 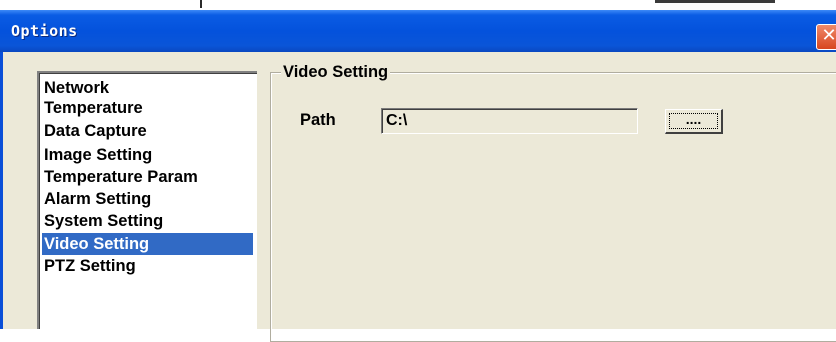 What do you see at coordinates (147, 221) in the screenshot?
I see `list-item-system-setting: System Setting` at bounding box center [147, 221].